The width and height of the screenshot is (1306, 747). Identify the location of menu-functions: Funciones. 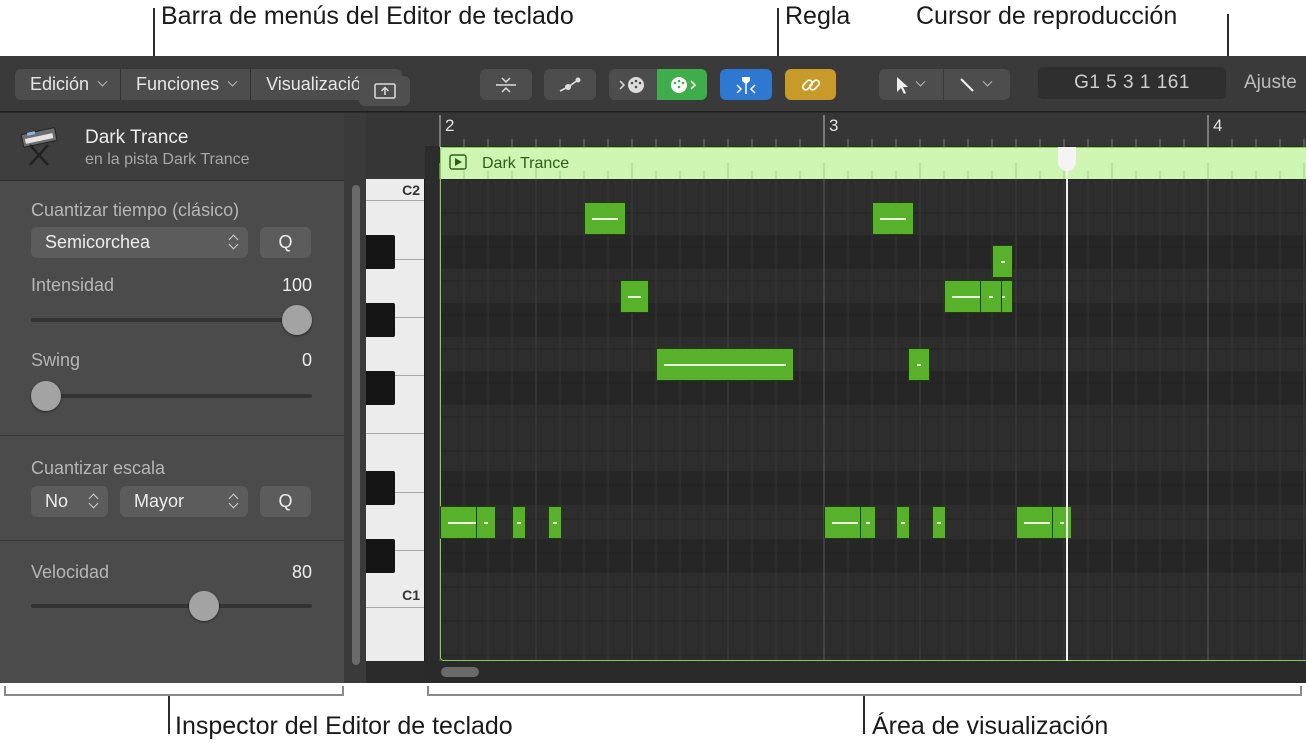
(186, 84).